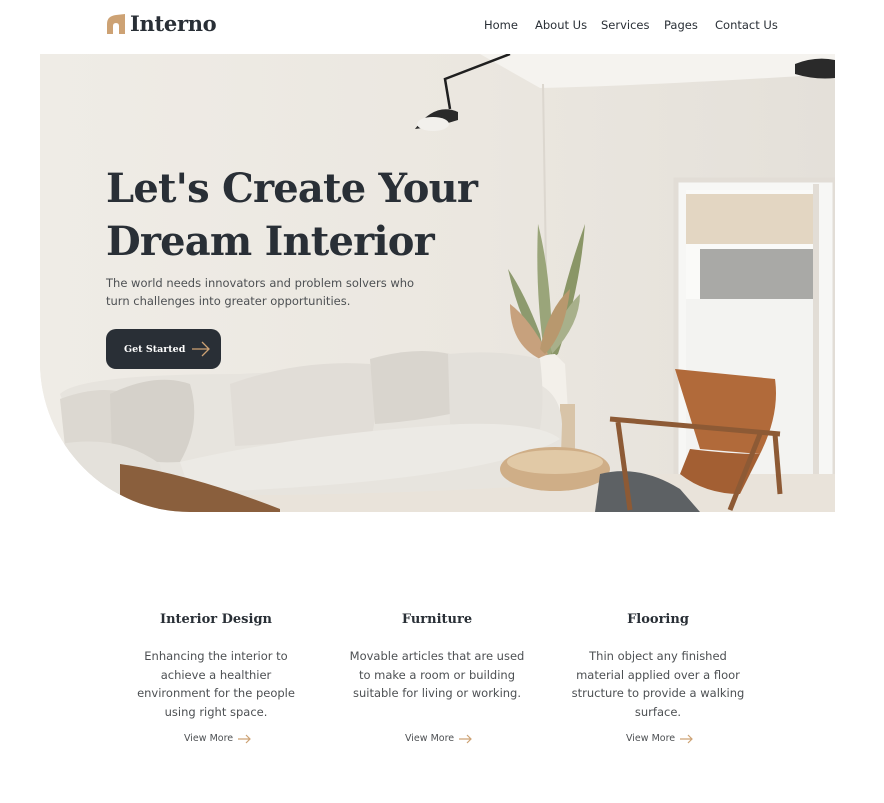 This screenshot has height=803, width=884. I want to click on nav-item-services: Services, so click(625, 25).